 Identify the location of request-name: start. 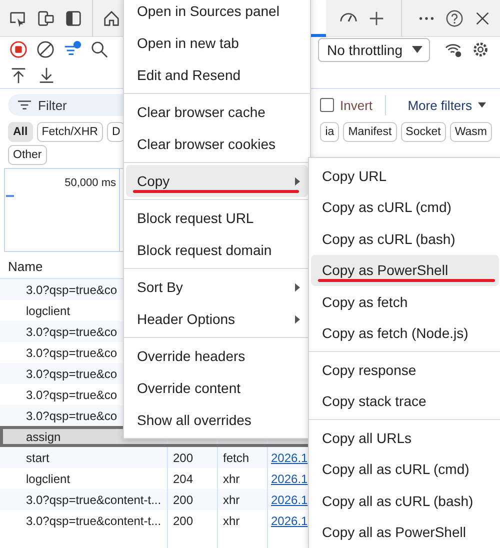
(38, 457).